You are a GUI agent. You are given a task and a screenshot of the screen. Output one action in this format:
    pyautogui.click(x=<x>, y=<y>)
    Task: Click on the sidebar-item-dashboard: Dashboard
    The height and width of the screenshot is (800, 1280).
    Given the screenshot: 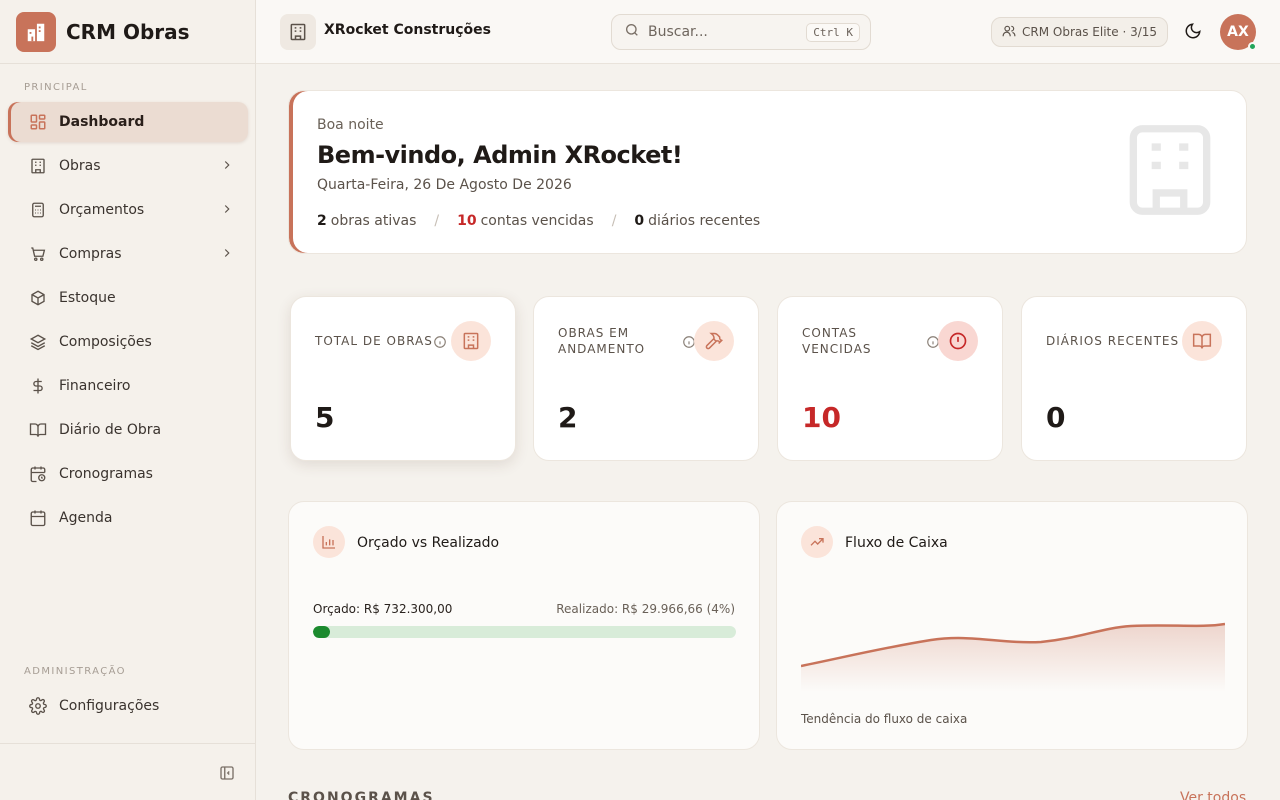 What is the action you would take?
    pyautogui.click(x=128, y=122)
    